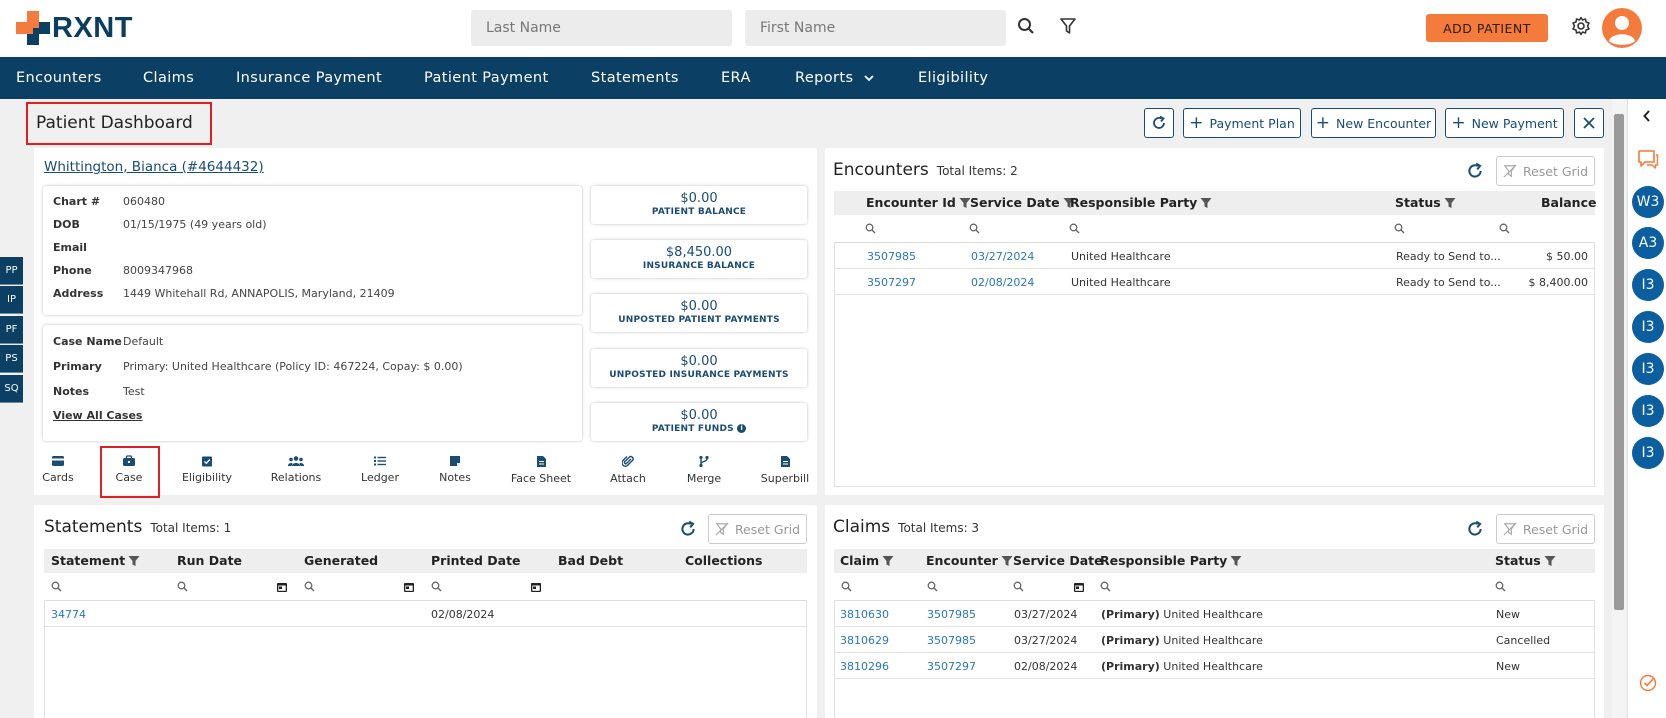  What do you see at coordinates (68, 614) in the screenshot?
I see `statement-link: 34774` at bounding box center [68, 614].